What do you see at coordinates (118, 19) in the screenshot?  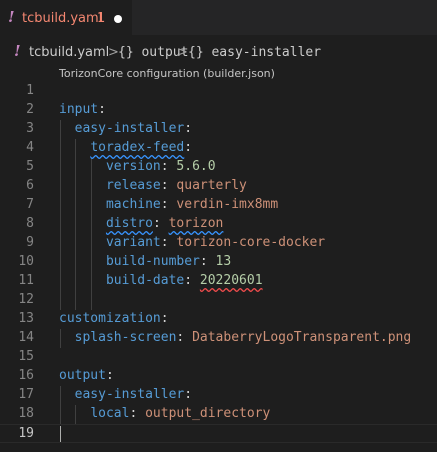 I see `unsaved-dot-icon` at bounding box center [118, 19].